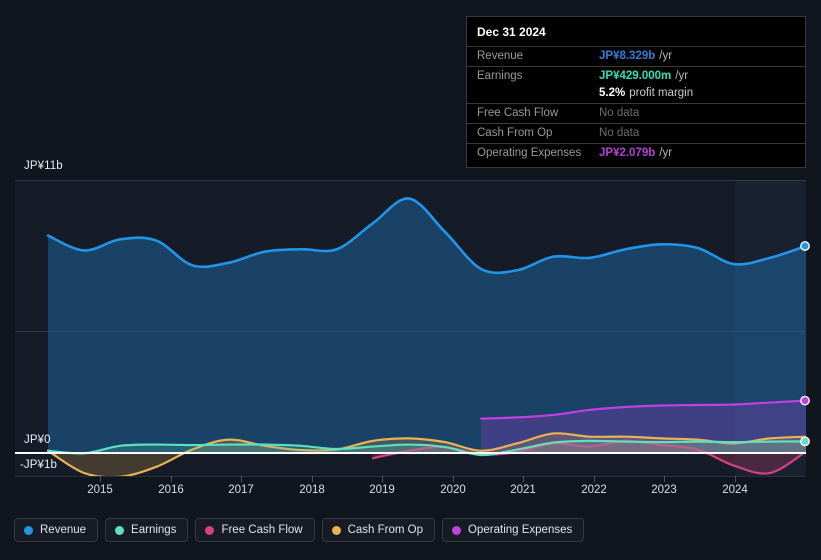 This screenshot has width=821, height=560. I want to click on legend-item-free-cash-flow: Free Cash Flow, so click(255, 530).